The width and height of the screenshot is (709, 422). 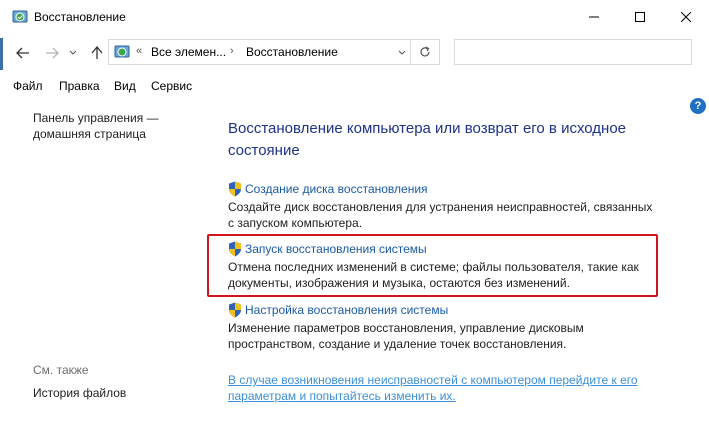 I want to click on breadcrumb-recovery: Восстановление, so click(x=292, y=52).